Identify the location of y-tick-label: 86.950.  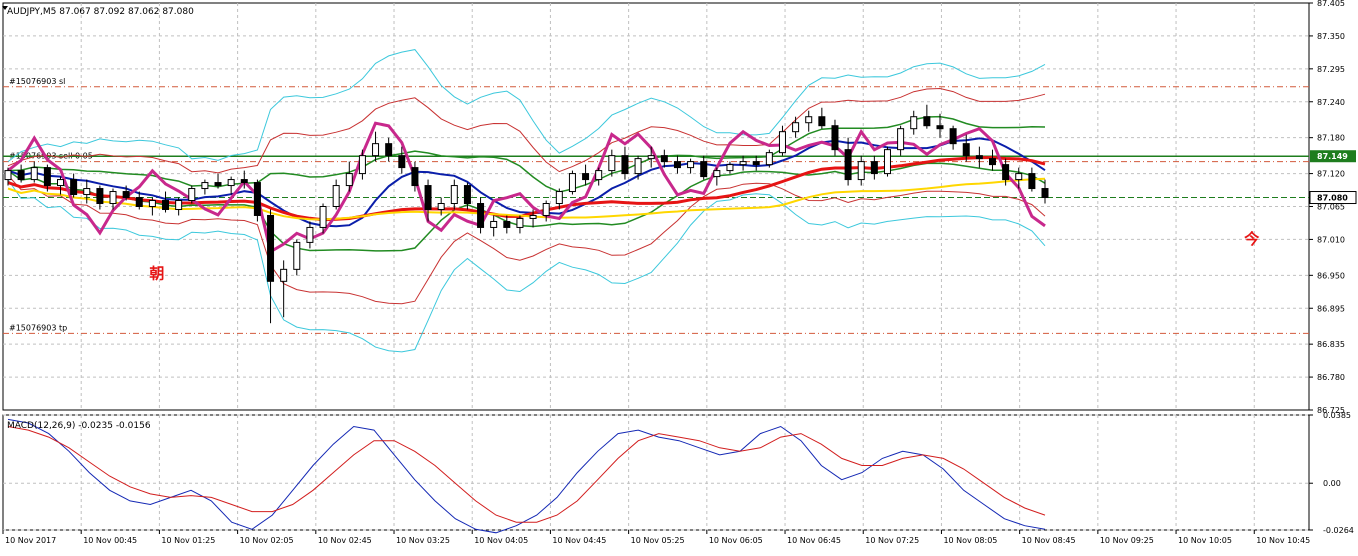
(1331, 275).